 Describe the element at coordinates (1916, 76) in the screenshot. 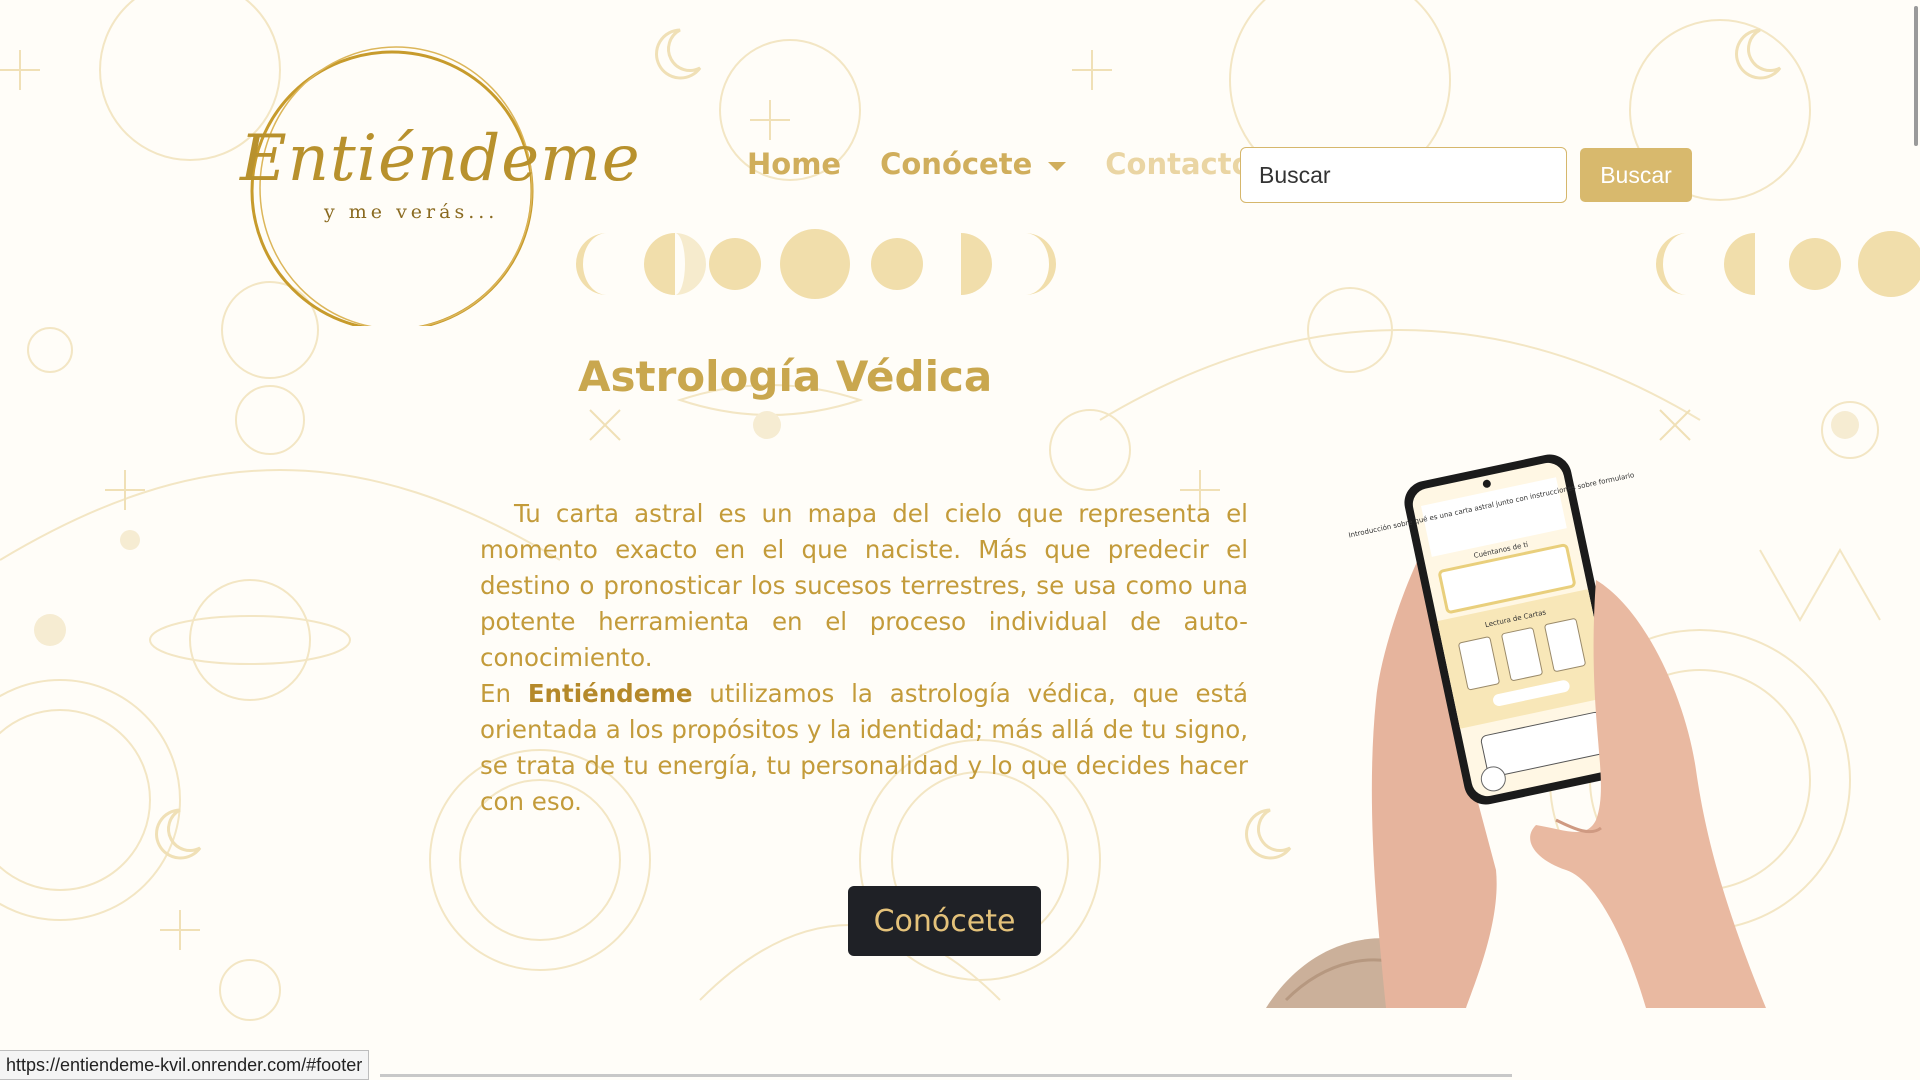

I see `scrollbar-thumb` at that location.